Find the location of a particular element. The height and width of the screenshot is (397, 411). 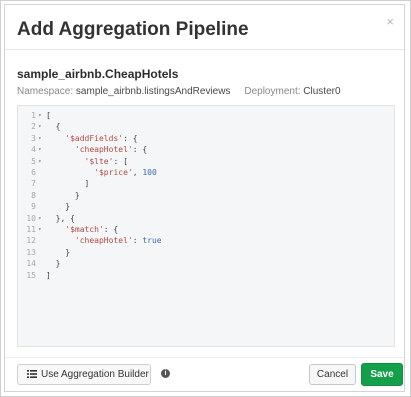

deployment-value: Cluster0 is located at coordinates (322, 91).